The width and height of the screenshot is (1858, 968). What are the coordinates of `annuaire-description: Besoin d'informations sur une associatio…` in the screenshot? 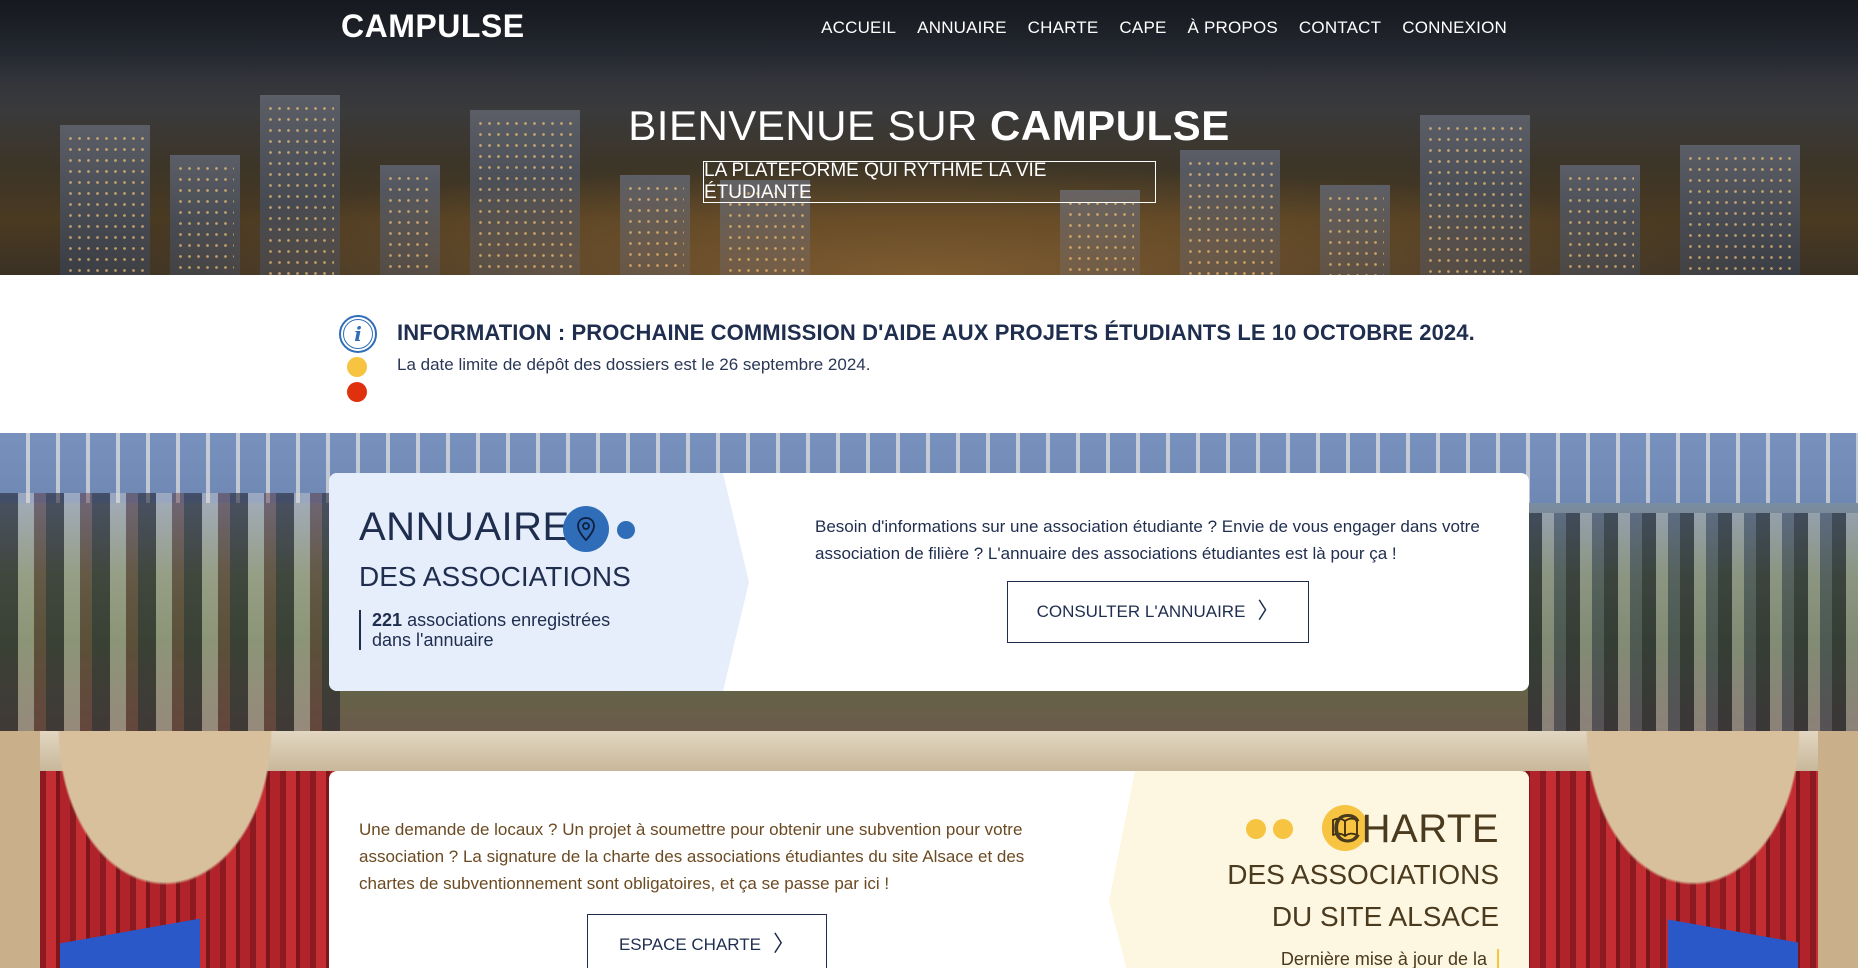 It's located at (1147, 540).